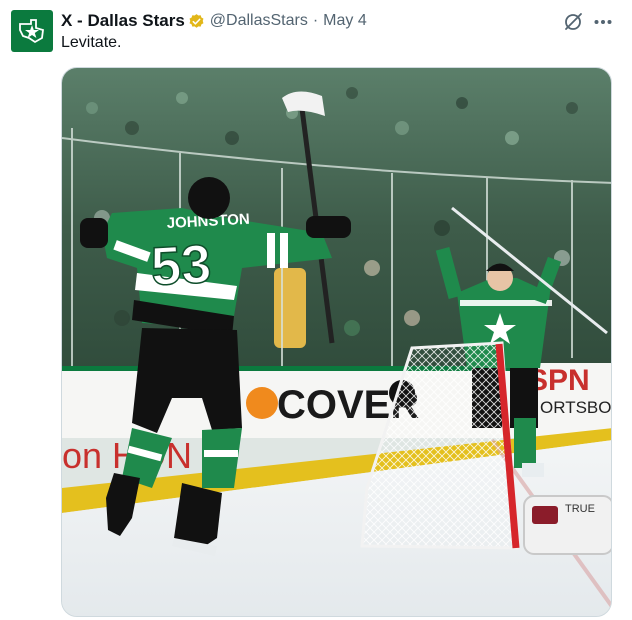 This screenshot has width=632, height=620. What do you see at coordinates (259, 21) in the screenshot?
I see `author-handle: @DallasStars` at bounding box center [259, 21].